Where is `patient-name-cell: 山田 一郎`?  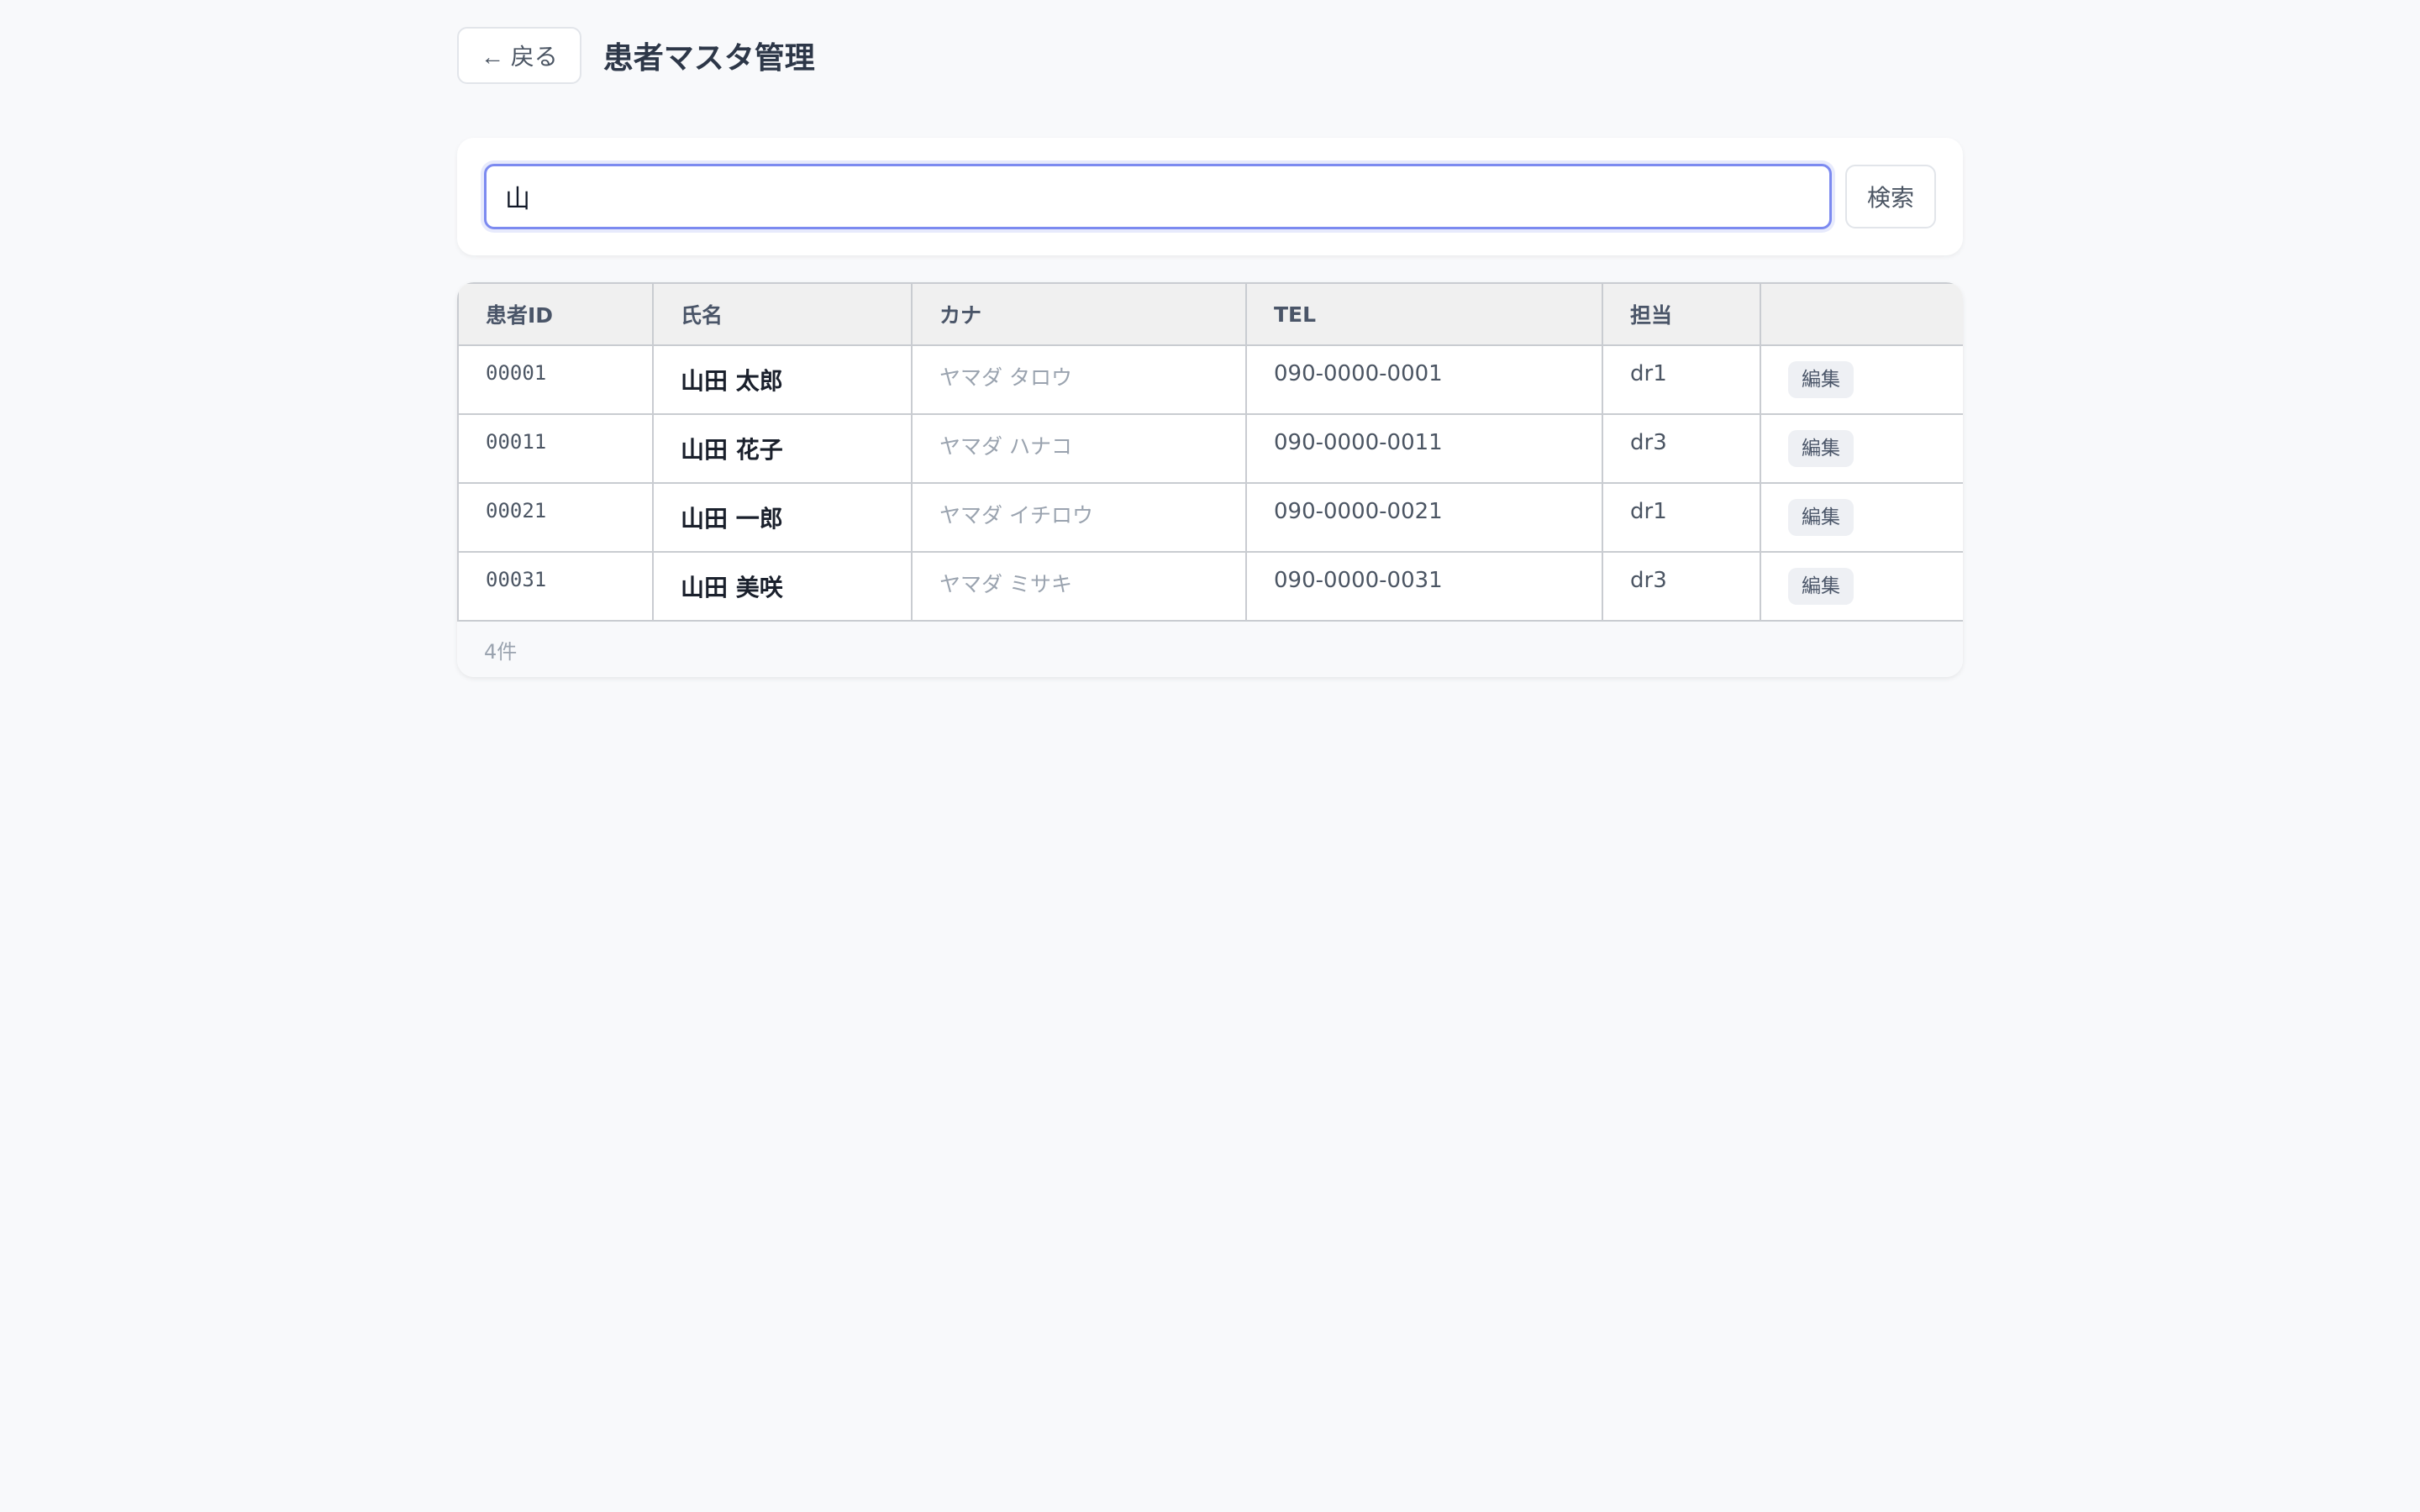
patient-name-cell: 山田 一郎 is located at coordinates (782, 517).